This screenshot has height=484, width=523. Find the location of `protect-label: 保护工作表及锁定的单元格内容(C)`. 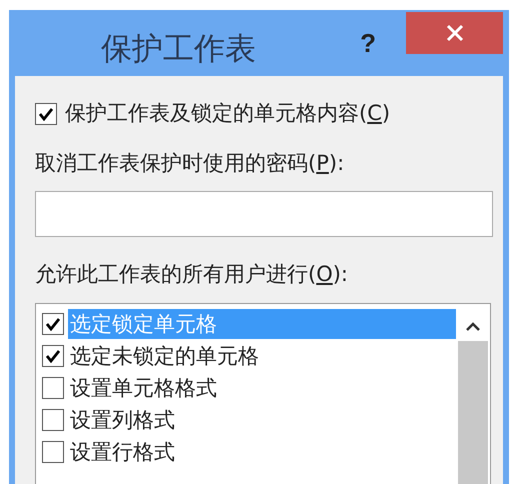

protect-label: 保护工作表及锁定的单元格内容(C) is located at coordinates (227, 113).